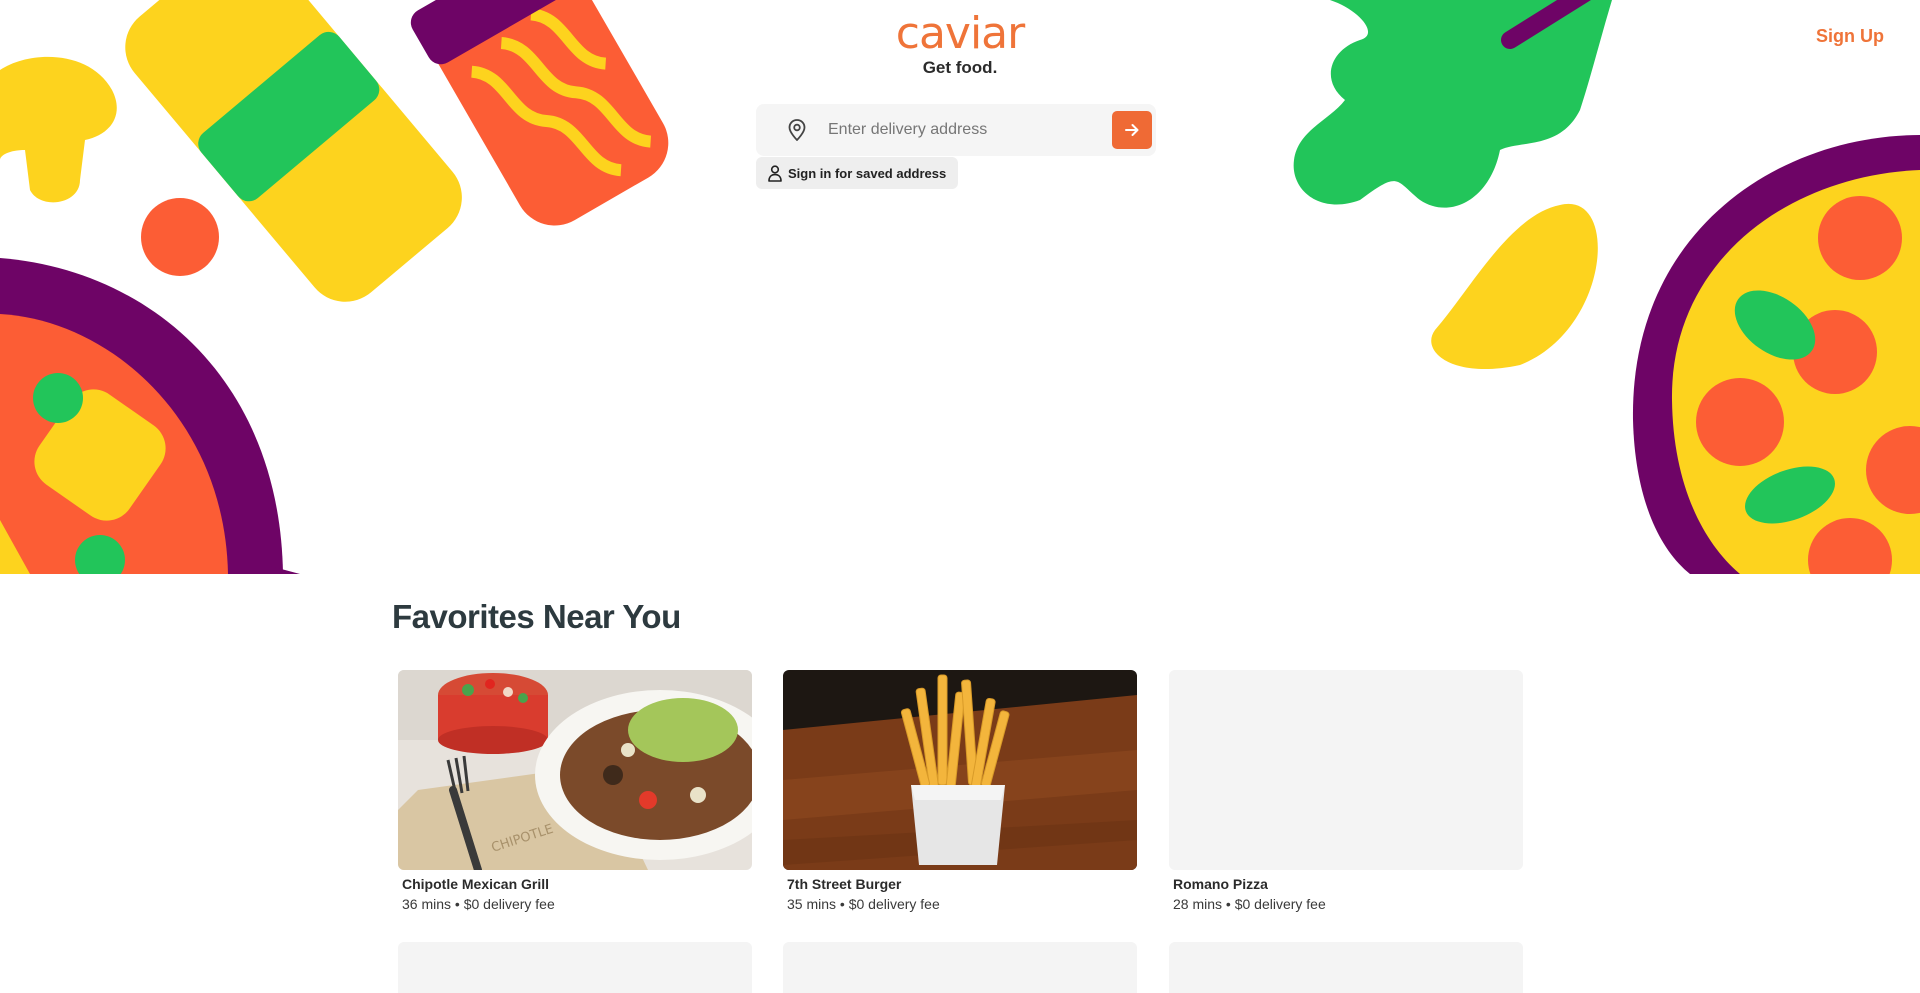 The height and width of the screenshot is (993, 1920). What do you see at coordinates (960, 67) in the screenshot?
I see `tagline: Get food.` at bounding box center [960, 67].